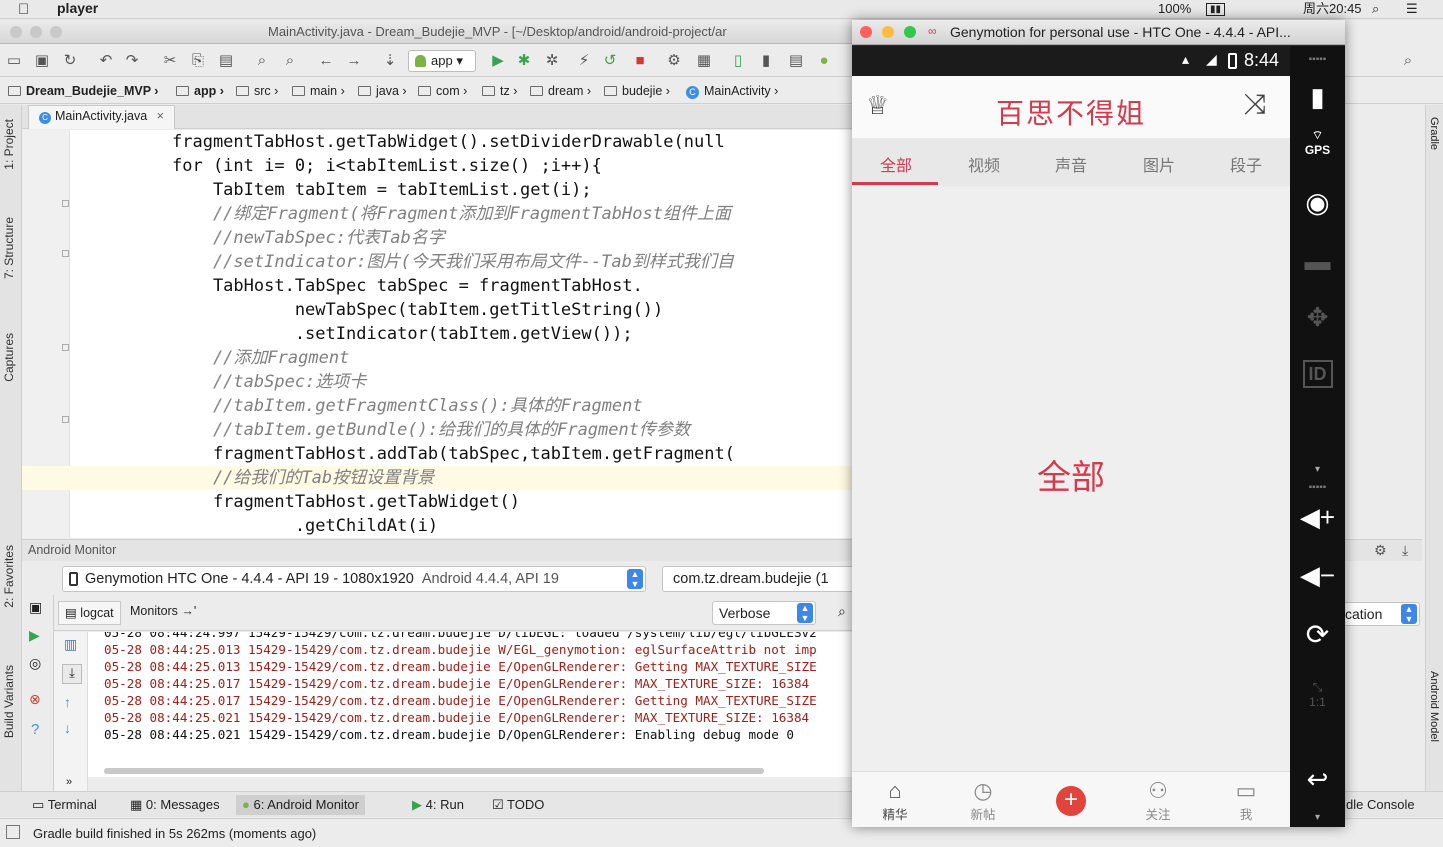 This screenshot has width=1443, height=847. I want to click on hide-panel-icon: ⤓, so click(1405, 550).